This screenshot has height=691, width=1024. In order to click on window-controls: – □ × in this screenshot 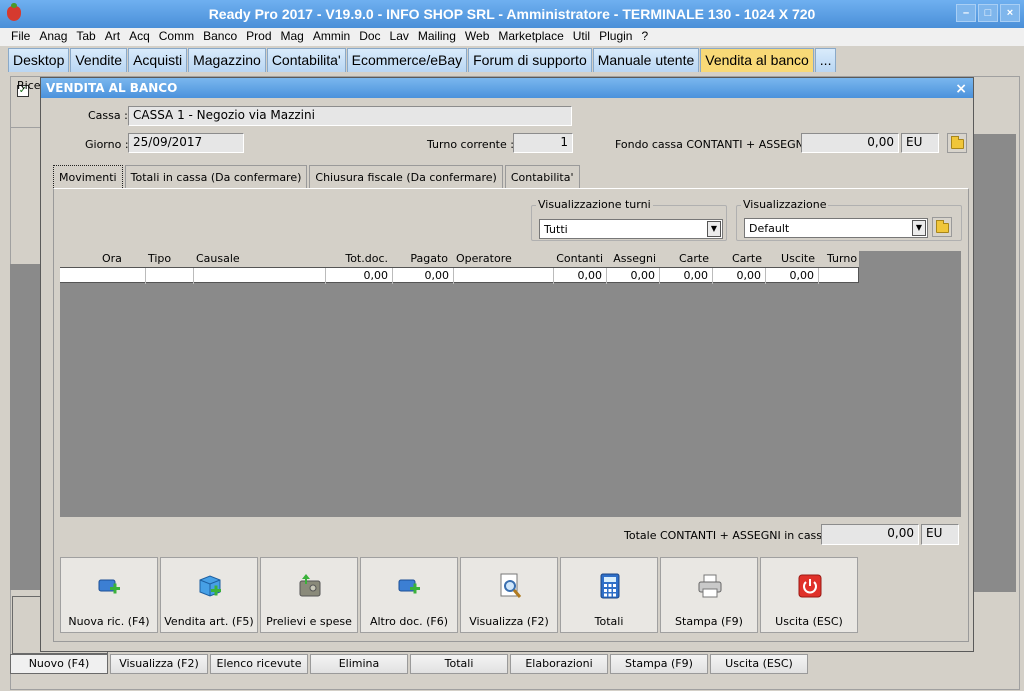, I will do `click(988, 13)`.